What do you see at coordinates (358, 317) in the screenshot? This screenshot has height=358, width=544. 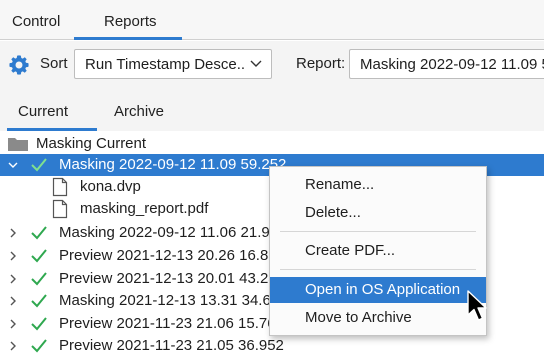 I see `menu-item-label: Move to Archive` at bounding box center [358, 317].